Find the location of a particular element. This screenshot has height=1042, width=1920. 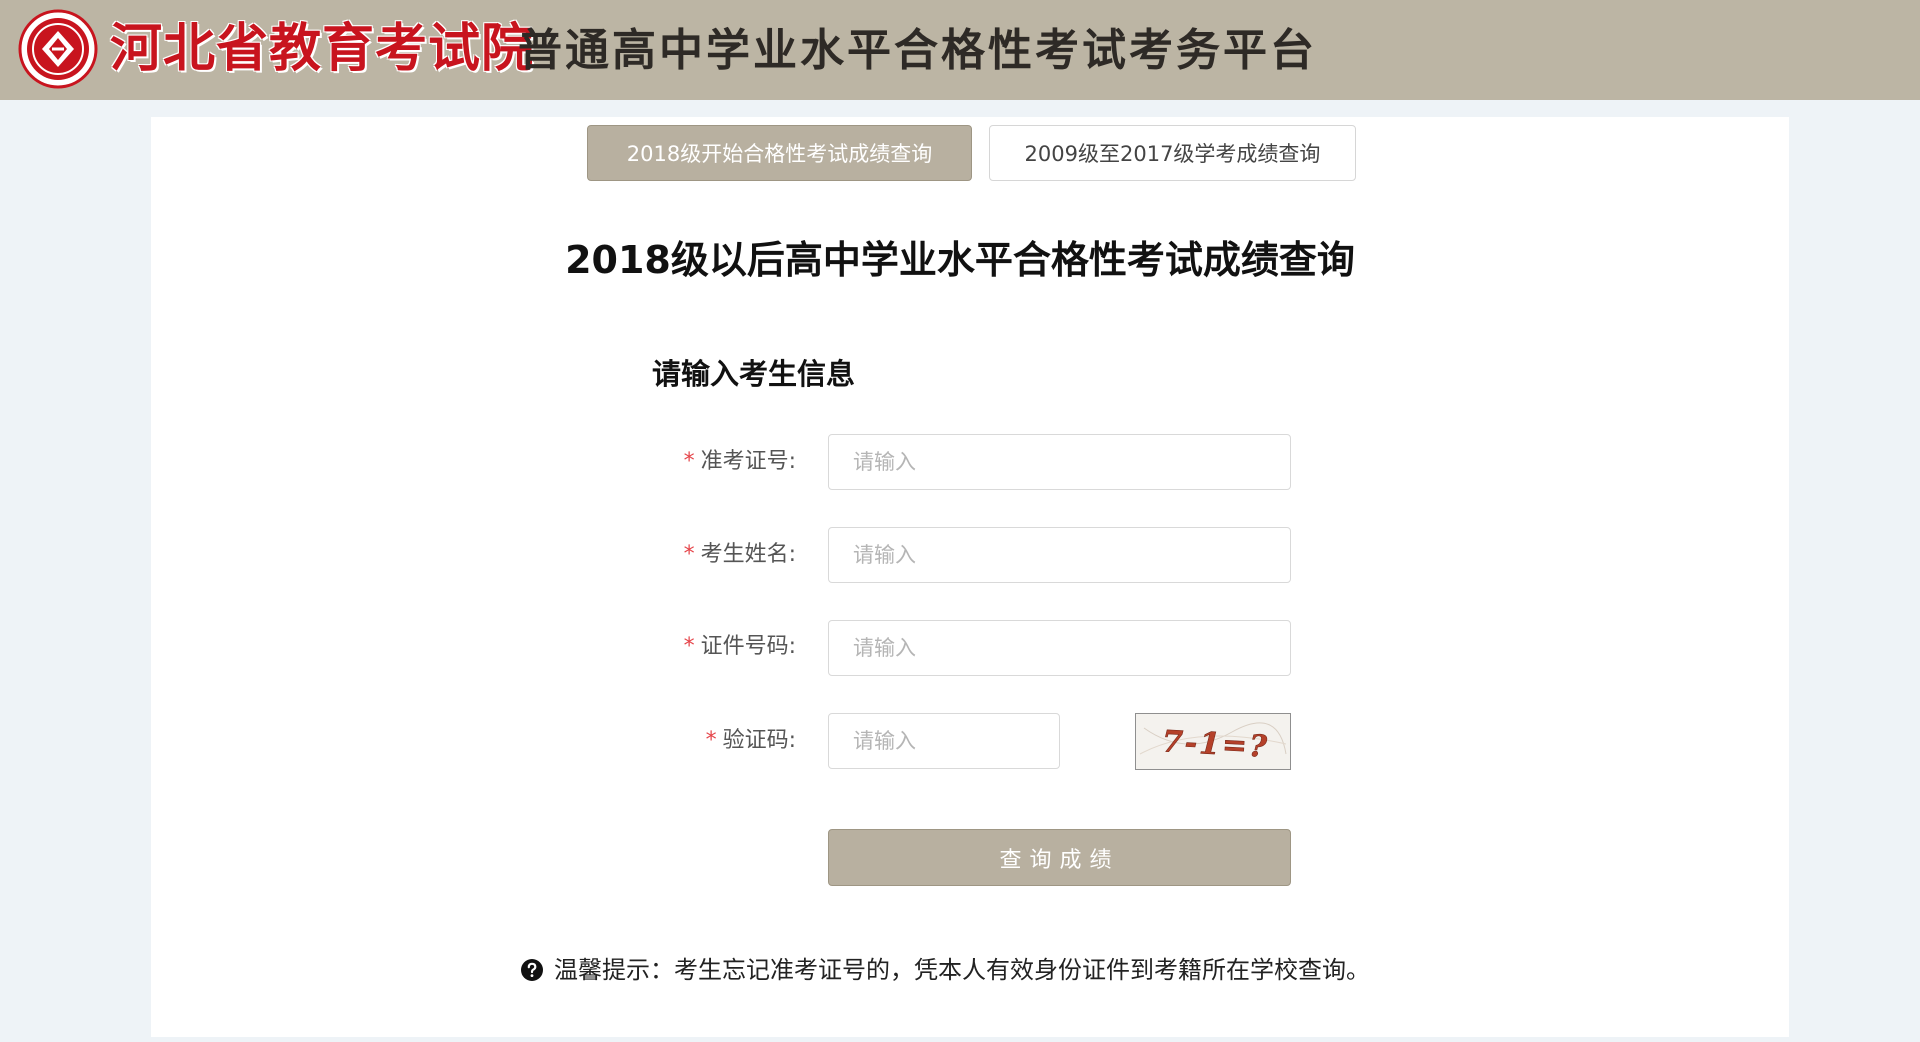

captcha-label-text: 验证码: is located at coordinates (759, 740).